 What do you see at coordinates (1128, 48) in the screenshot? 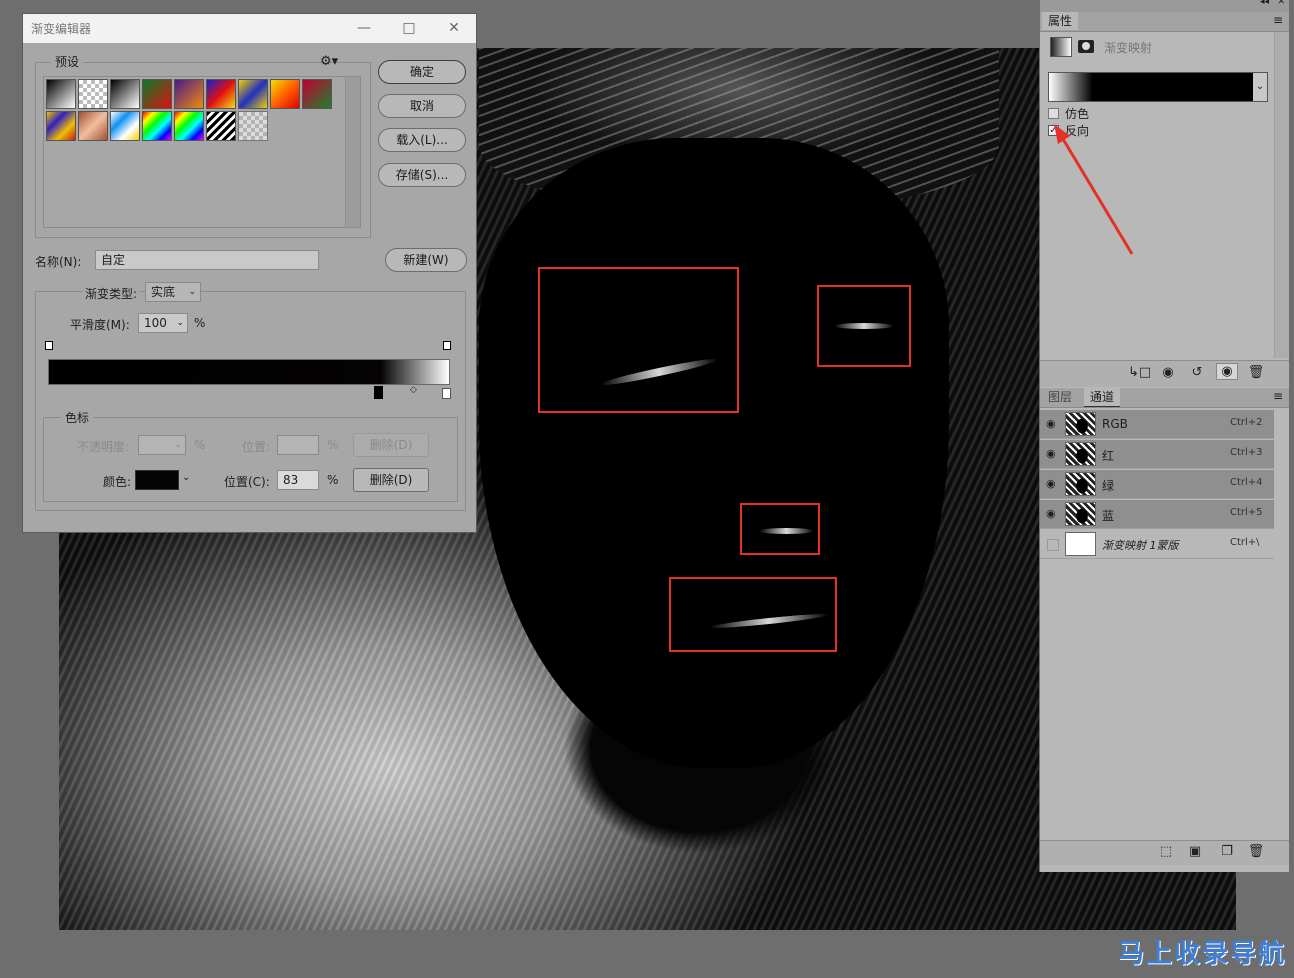
I see `properties-title: 渐变映射` at bounding box center [1128, 48].